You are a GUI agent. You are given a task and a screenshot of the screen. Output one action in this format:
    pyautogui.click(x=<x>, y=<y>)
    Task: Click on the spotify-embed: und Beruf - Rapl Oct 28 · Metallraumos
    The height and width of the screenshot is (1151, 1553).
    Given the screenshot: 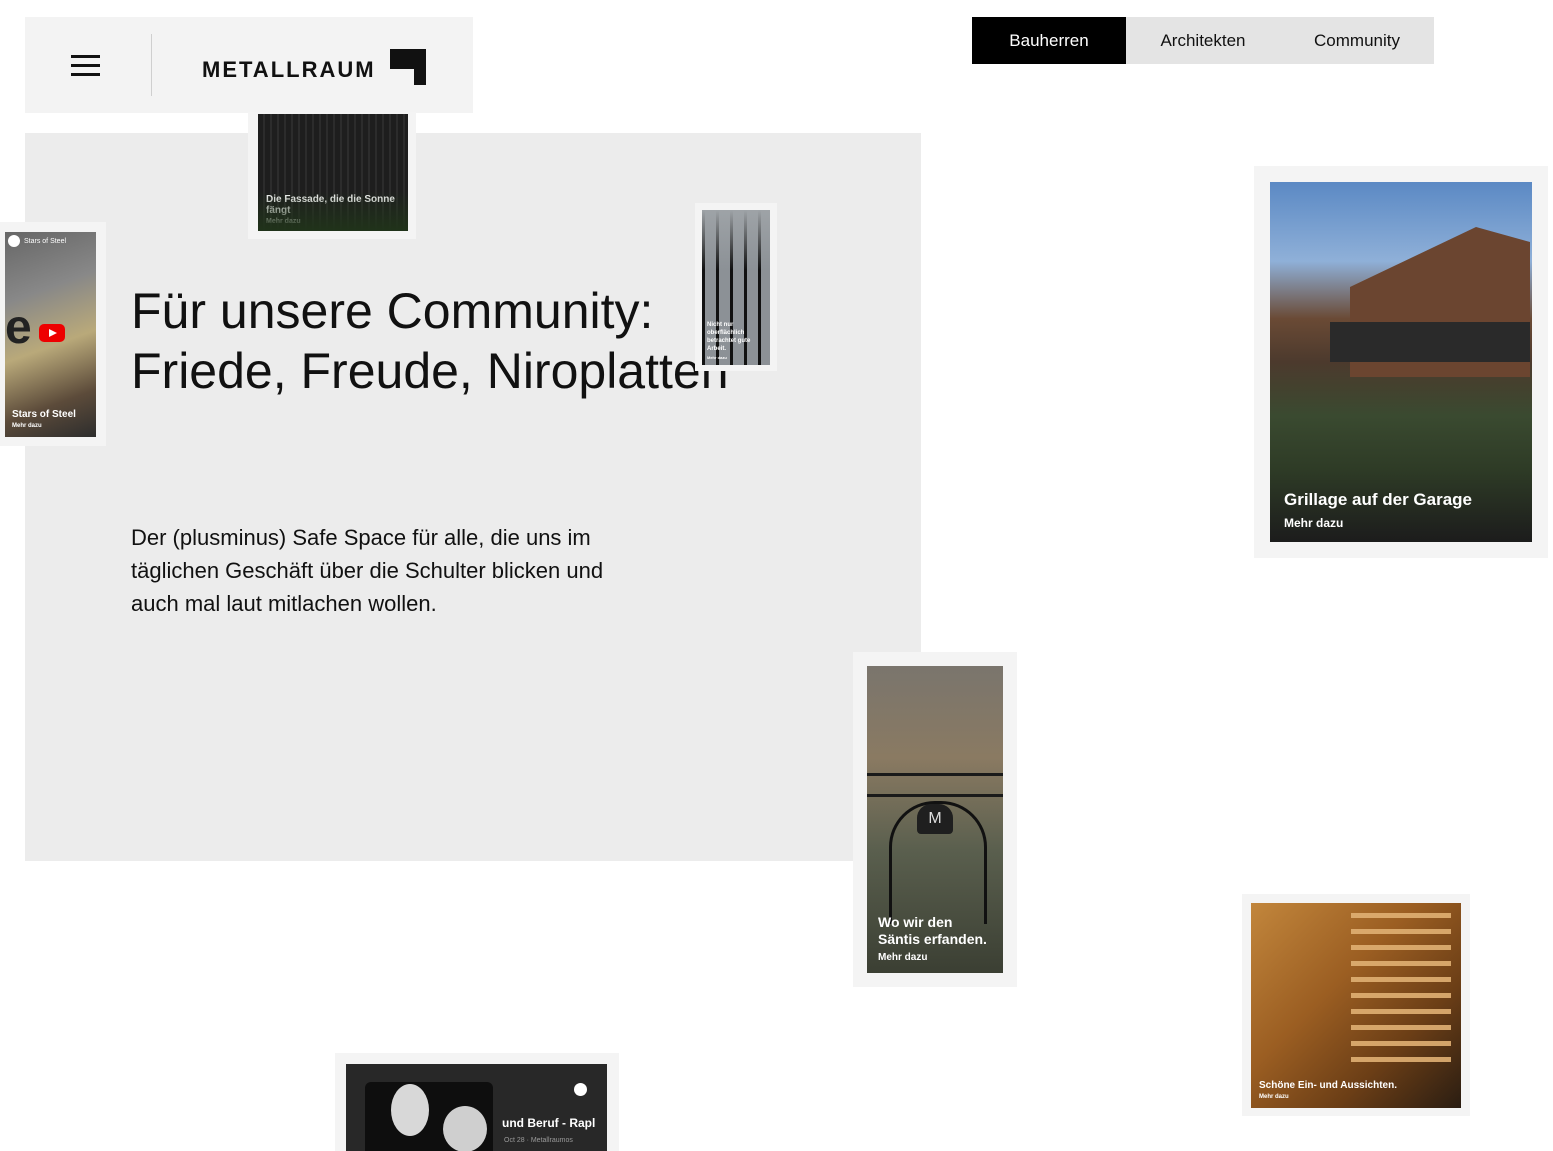 What is the action you would take?
    pyautogui.click(x=476, y=1107)
    